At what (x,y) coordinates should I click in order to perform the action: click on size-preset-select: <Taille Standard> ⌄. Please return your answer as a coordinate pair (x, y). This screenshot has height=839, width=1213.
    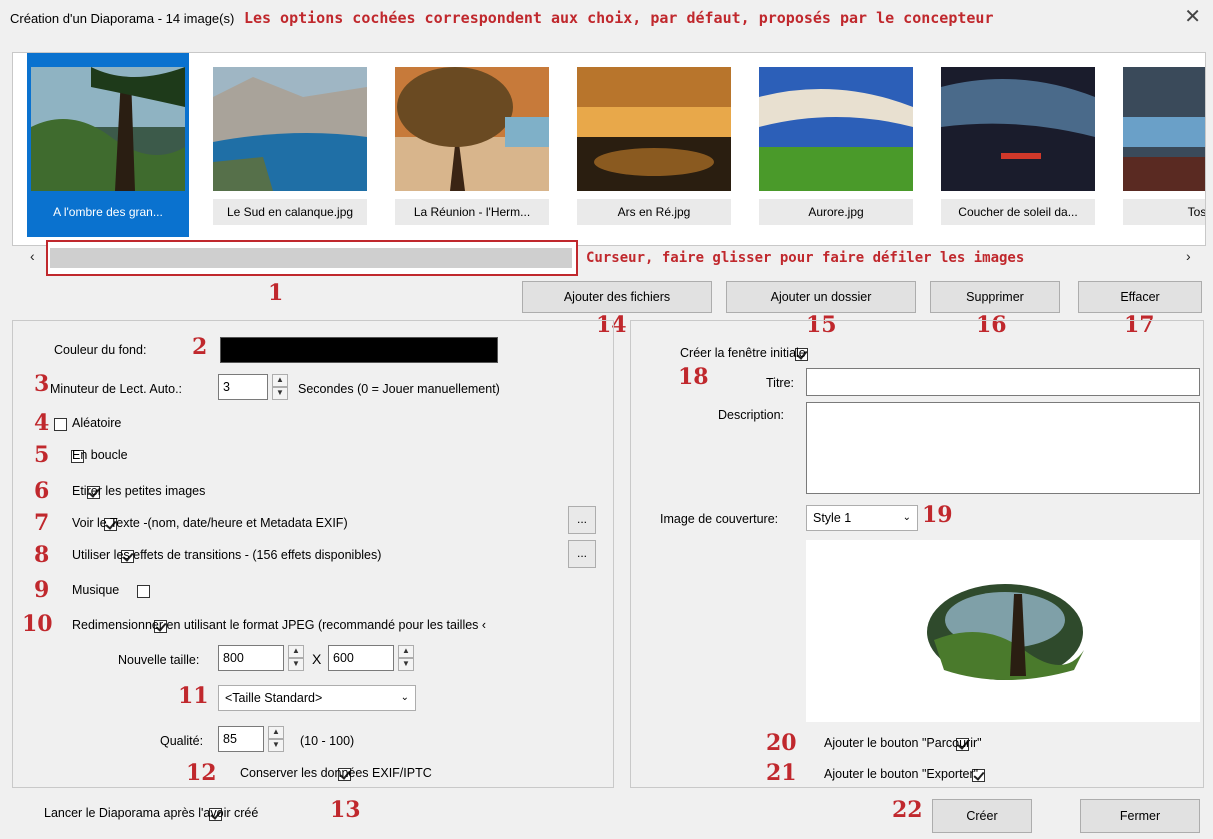
    Looking at the image, I should click on (317, 698).